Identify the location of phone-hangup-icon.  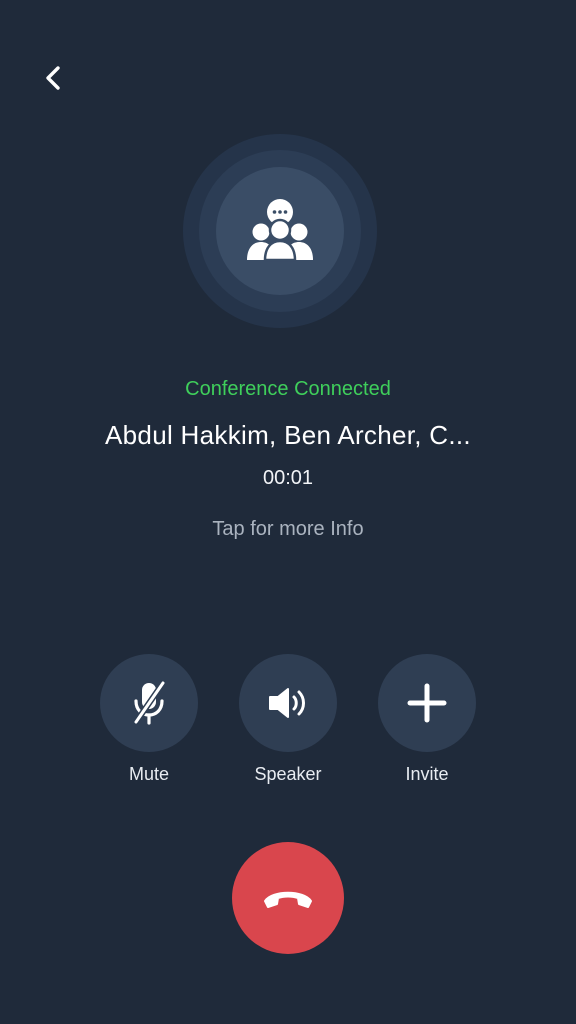
(288, 899).